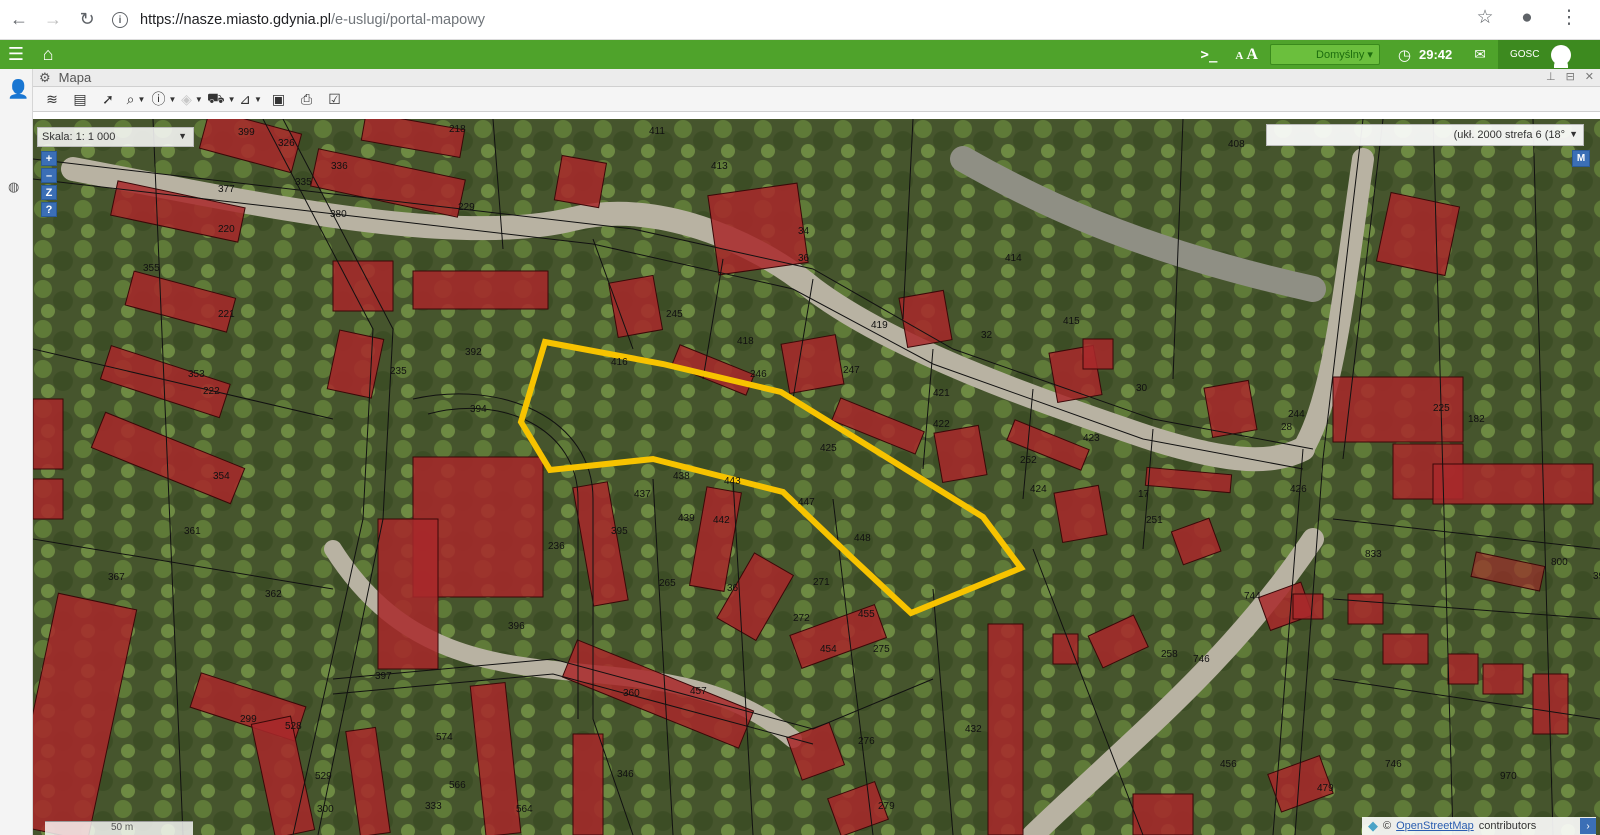  I want to click on parcel-number-label: 437, so click(642, 494).